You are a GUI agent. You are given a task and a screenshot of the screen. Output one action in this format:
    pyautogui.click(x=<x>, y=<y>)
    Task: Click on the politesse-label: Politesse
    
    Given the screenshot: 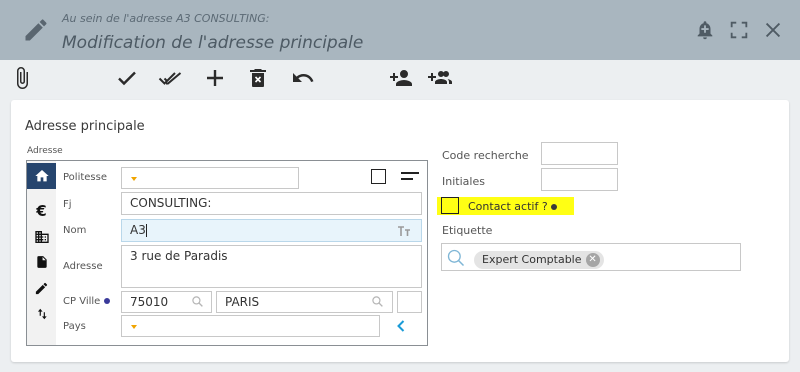 What is the action you would take?
    pyautogui.click(x=85, y=177)
    